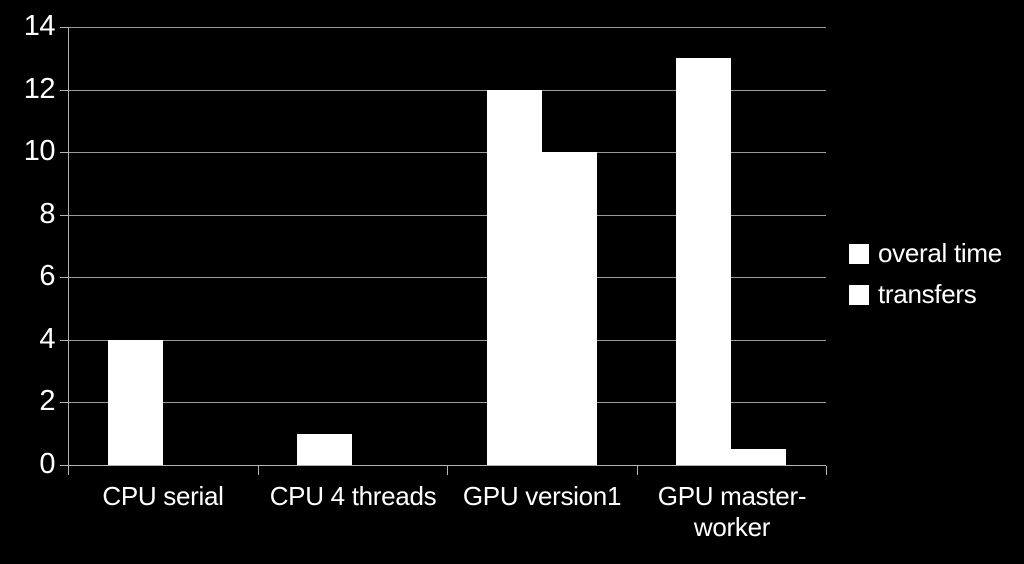 Image resolution: width=1024 pixels, height=564 pixels. I want to click on x-category-label-line: worker, so click(732, 527).